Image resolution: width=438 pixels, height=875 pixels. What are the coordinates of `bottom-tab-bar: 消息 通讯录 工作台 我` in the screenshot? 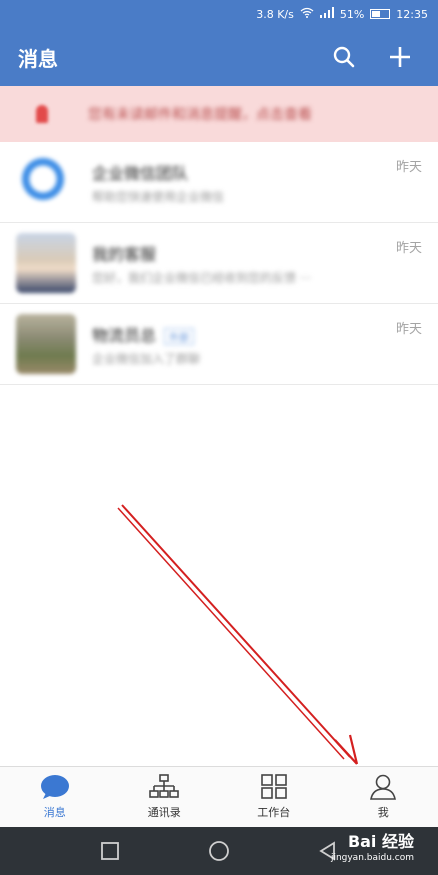 It's located at (219, 796).